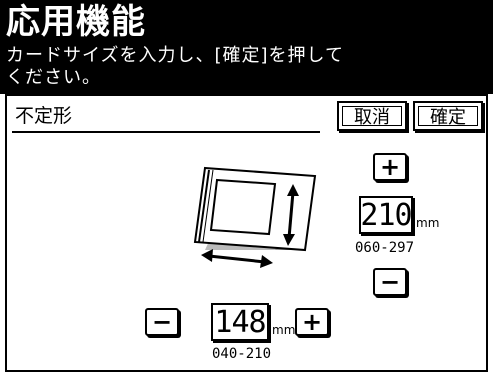 The width and height of the screenshot is (493, 374). Describe the element at coordinates (44, 116) in the screenshot. I see `panel-title: 不定形` at that location.